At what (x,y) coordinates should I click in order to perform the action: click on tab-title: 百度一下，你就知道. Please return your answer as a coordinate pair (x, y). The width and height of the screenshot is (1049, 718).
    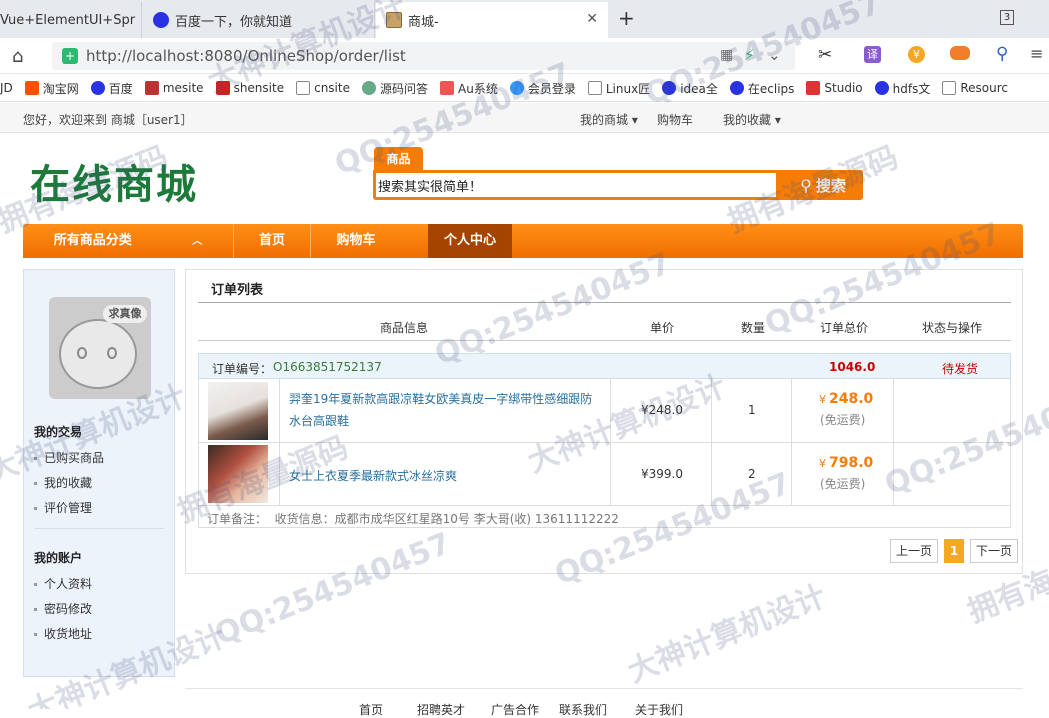
    Looking at the image, I should click on (234, 22).